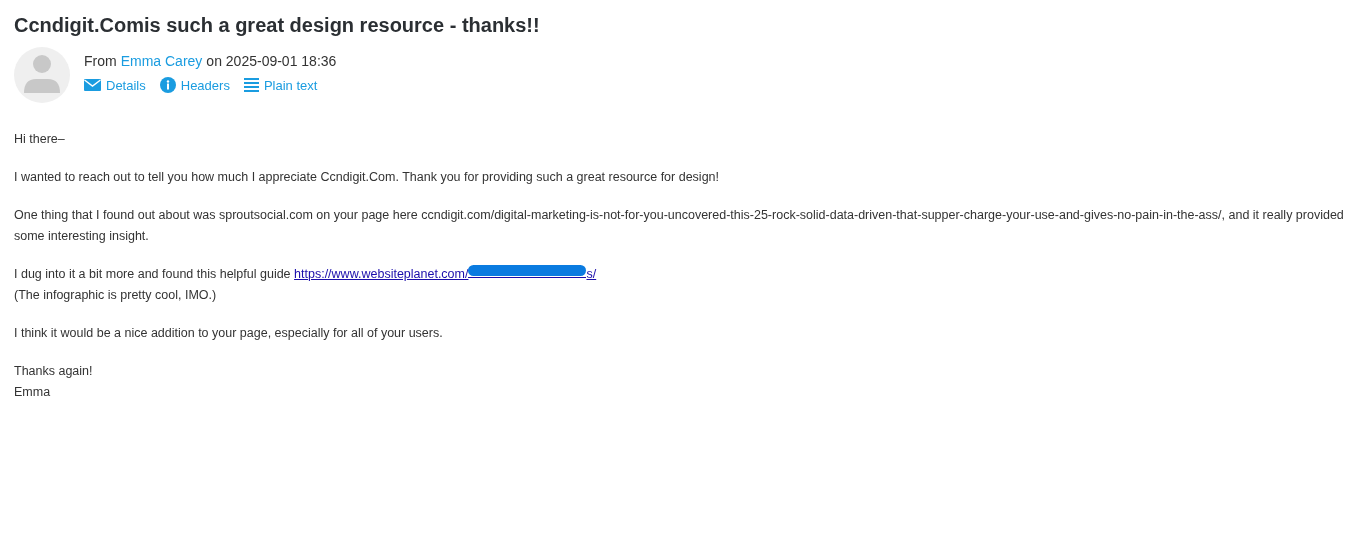  Describe the element at coordinates (161, 61) in the screenshot. I see `sender-link: Emma Carey` at that location.